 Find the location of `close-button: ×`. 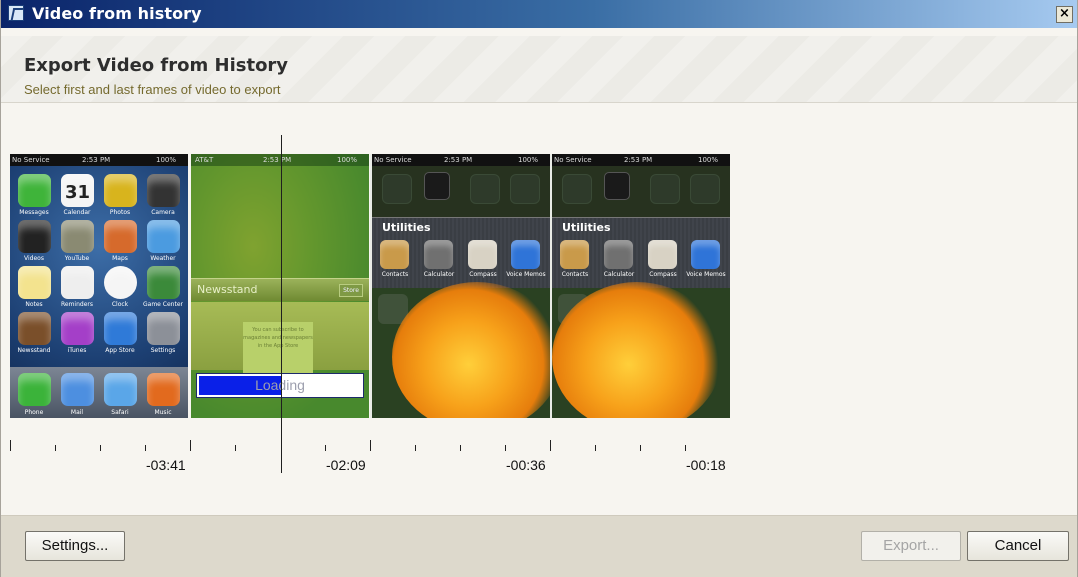

close-button: × is located at coordinates (1064, 14).